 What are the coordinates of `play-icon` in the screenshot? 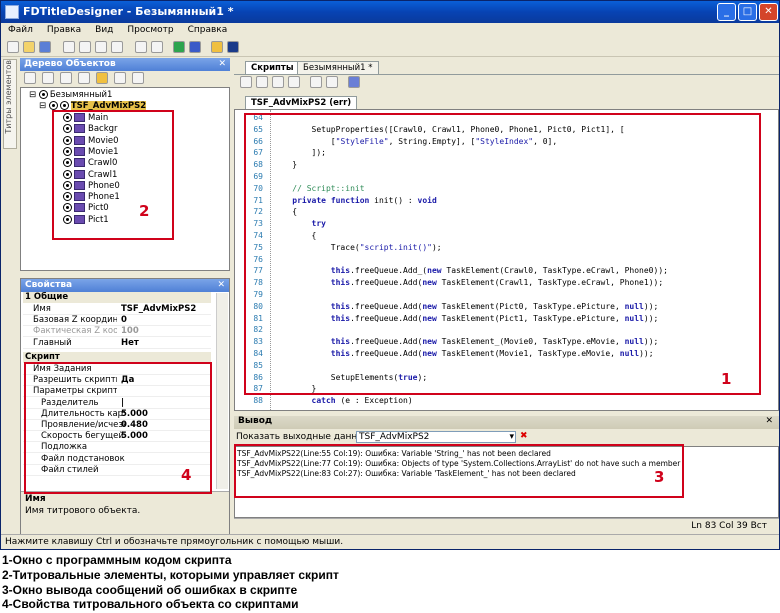 It's located at (179, 47).